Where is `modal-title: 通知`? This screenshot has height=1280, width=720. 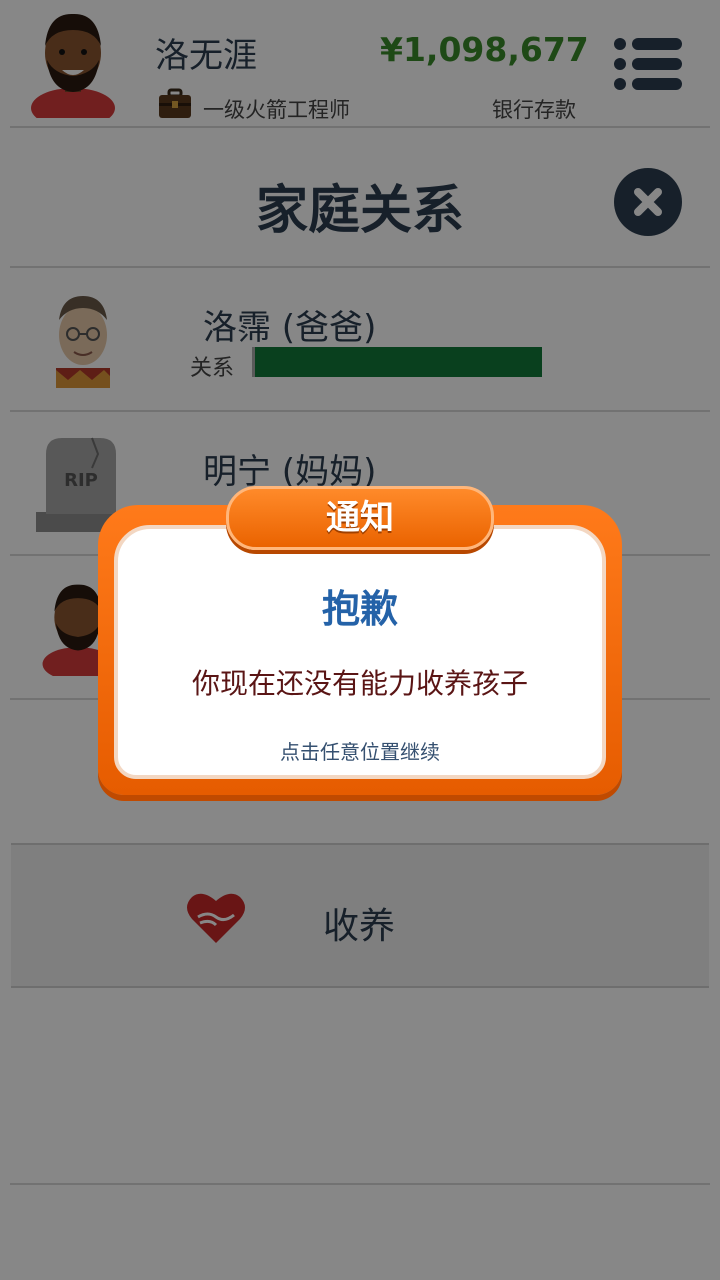 modal-title: 通知 is located at coordinates (360, 518).